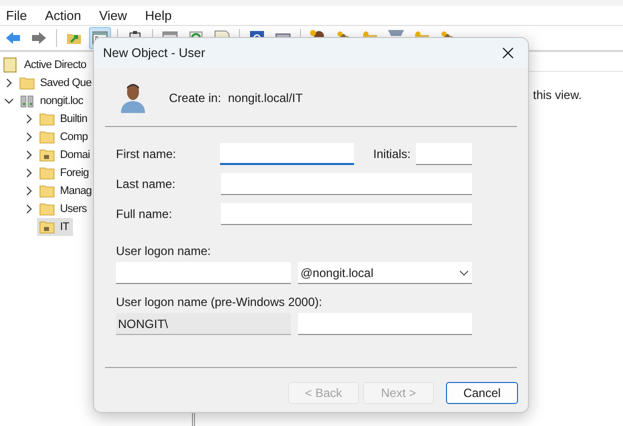 The image size is (623, 426). What do you see at coordinates (27, 101) in the screenshot?
I see `server-icon` at bounding box center [27, 101].